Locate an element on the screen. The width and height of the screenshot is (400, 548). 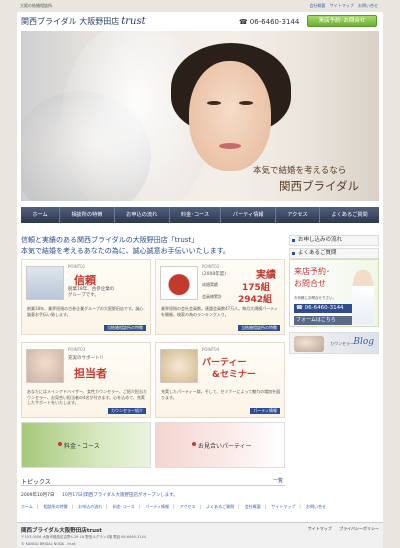
footer-privacy-link: プライバシーポリシー is located at coordinates (359, 528).